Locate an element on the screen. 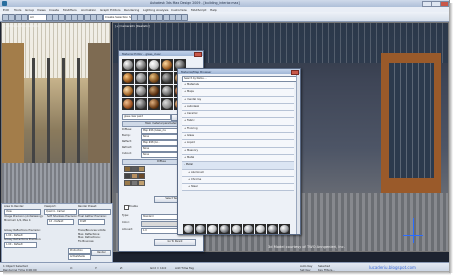  category-item: + Flooring is located at coordinates (238, 129).